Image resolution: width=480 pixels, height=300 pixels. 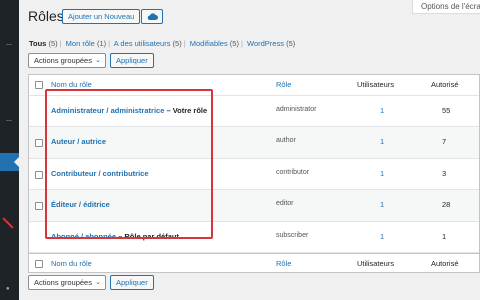 What do you see at coordinates (293, 172) in the screenshot?
I see `role-slug: contributor` at bounding box center [293, 172].